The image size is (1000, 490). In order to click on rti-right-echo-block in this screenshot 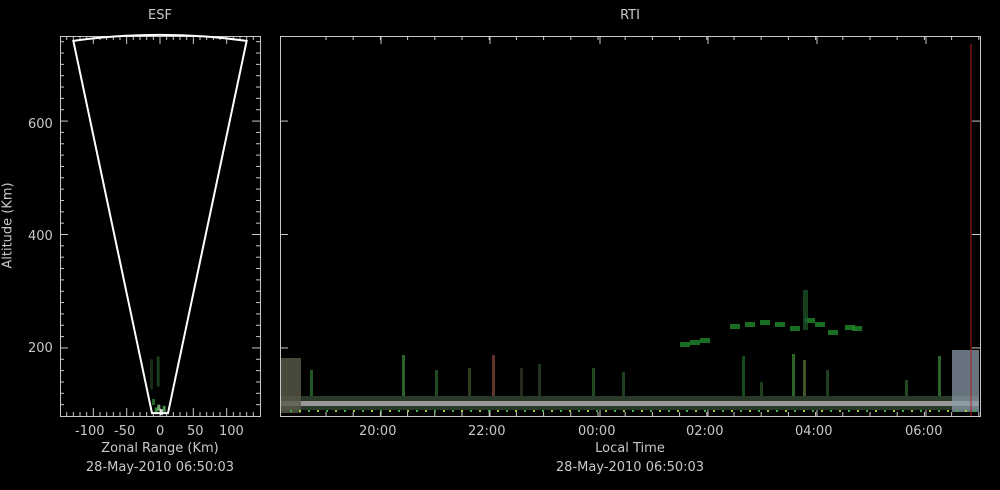, I will do `click(965, 381)`.